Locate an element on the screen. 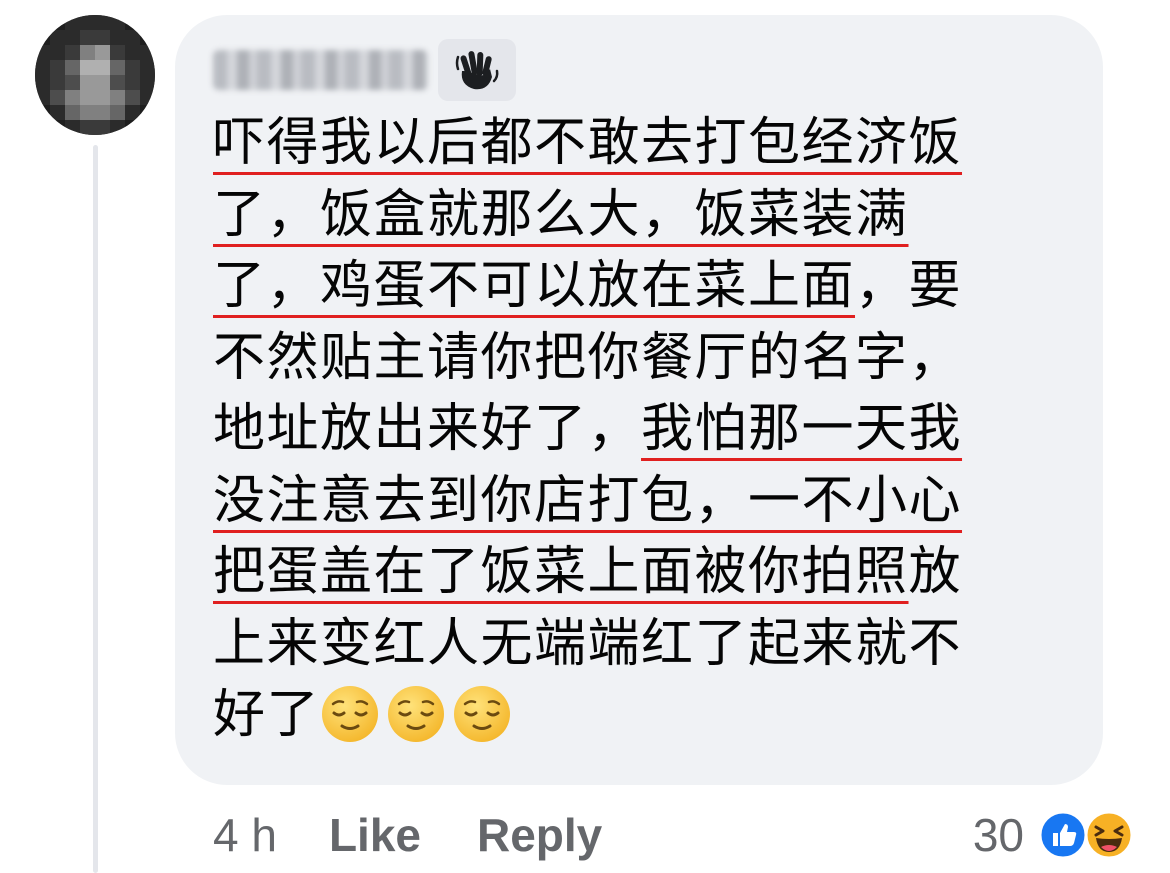 The width and height of the screenshot is (1170, 873). text-segment: 好了 is located at coordinates (267, 715).